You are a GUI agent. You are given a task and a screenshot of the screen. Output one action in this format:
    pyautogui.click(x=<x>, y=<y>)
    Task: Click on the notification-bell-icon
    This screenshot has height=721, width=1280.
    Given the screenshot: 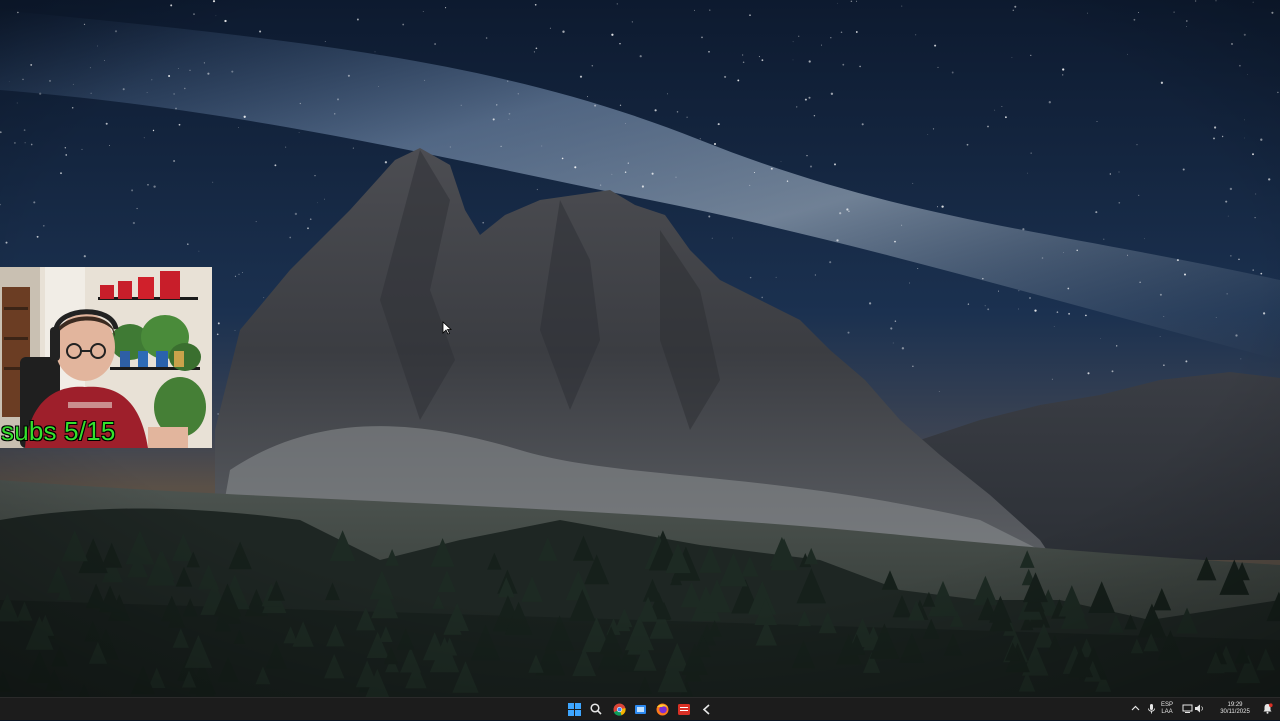 What is the action you would take?
    pyautogui.click(x=1267, y=708)
    